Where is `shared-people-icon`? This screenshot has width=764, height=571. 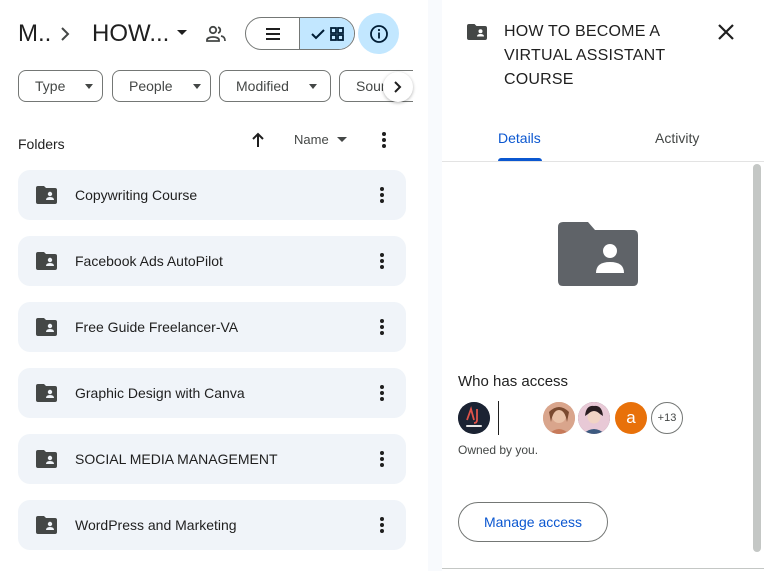 shared-people-icon is located at coordinates (216, 34).